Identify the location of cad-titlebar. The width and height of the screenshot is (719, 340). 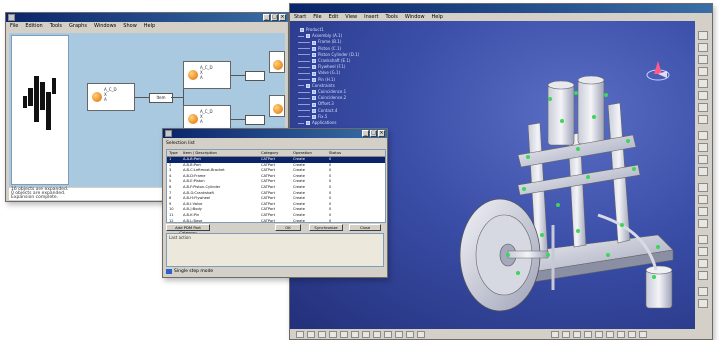
(501, 8).